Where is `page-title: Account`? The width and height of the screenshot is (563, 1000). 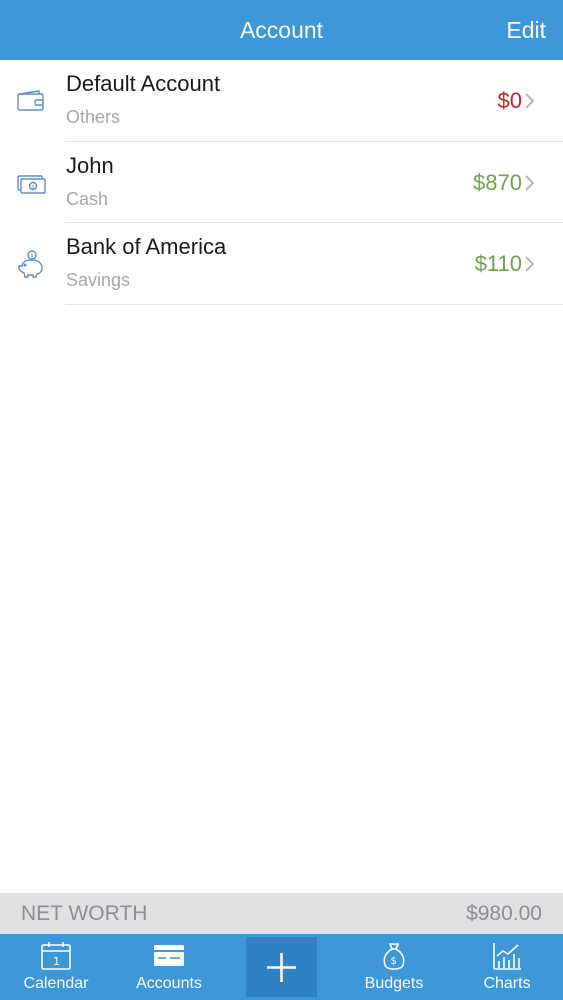
page-title: Account is located at coordinates (281, 30).